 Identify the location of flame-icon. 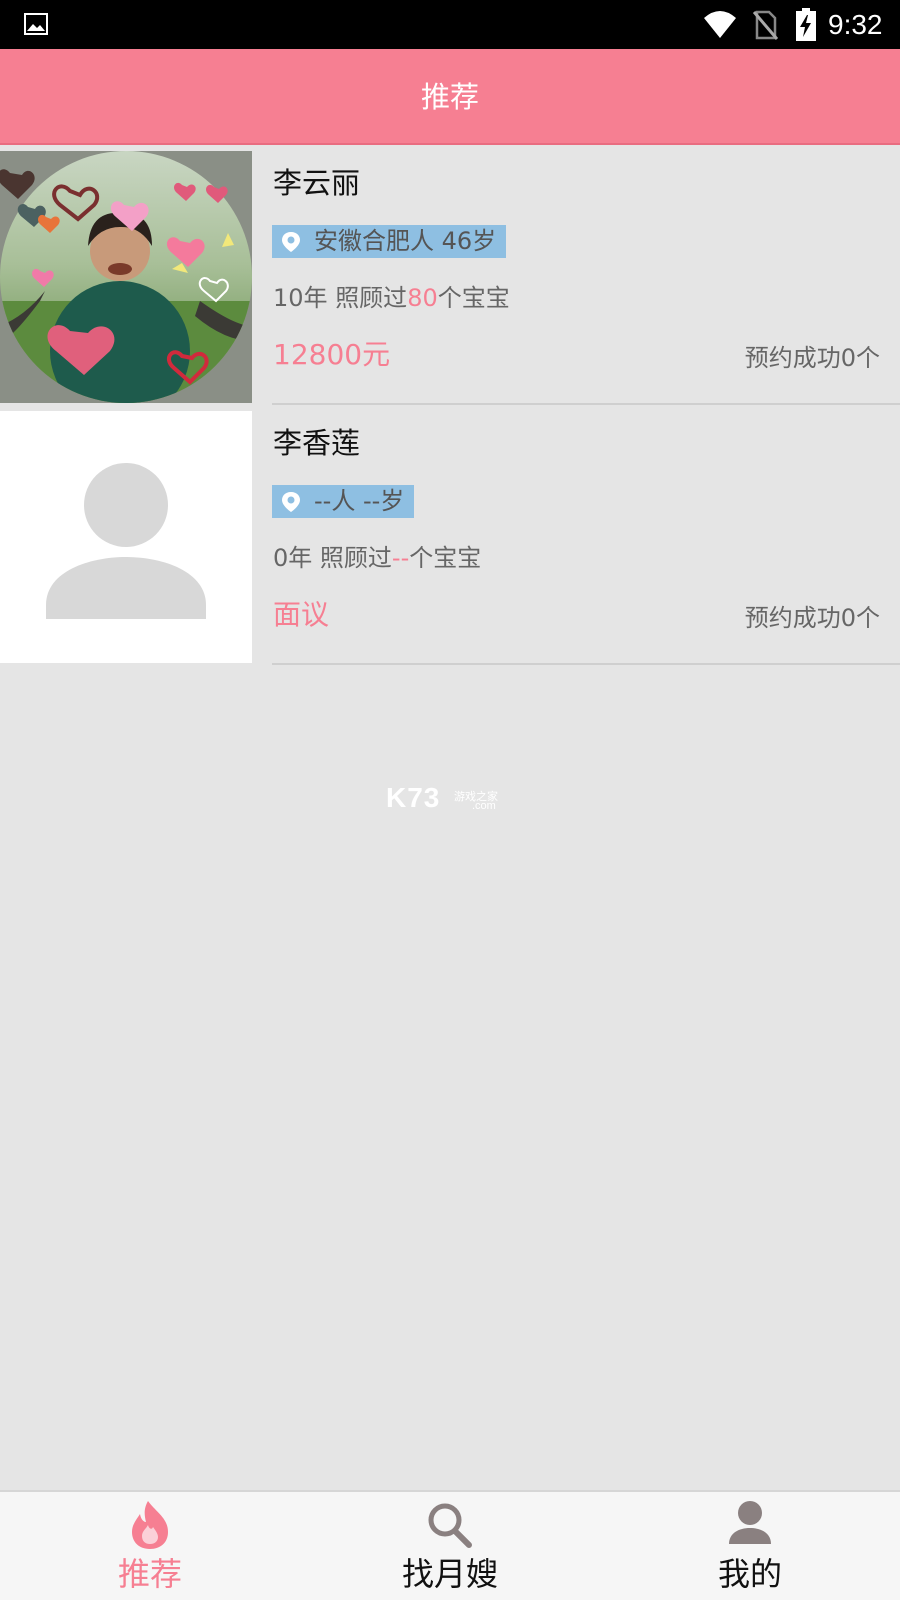
(150, 1525).